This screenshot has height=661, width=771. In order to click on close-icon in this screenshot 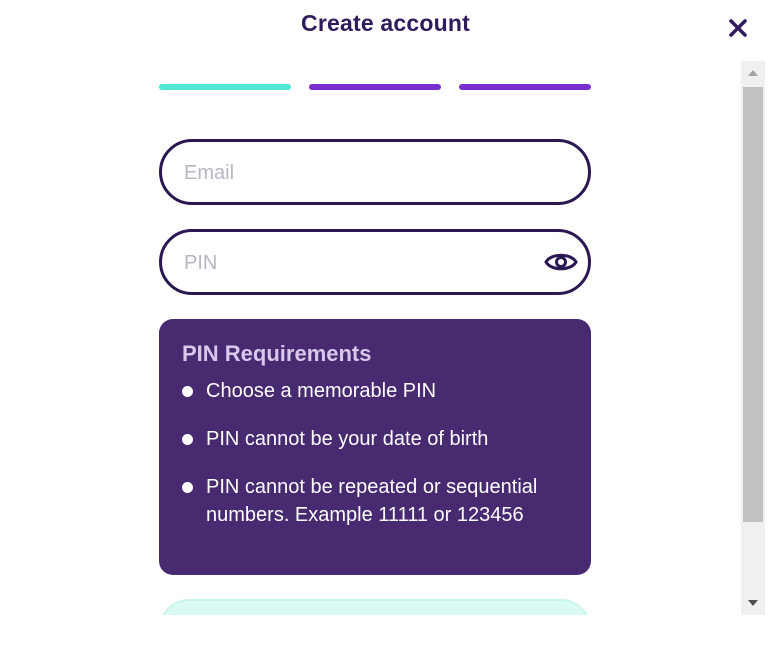, I will do `click(738, 28)`.